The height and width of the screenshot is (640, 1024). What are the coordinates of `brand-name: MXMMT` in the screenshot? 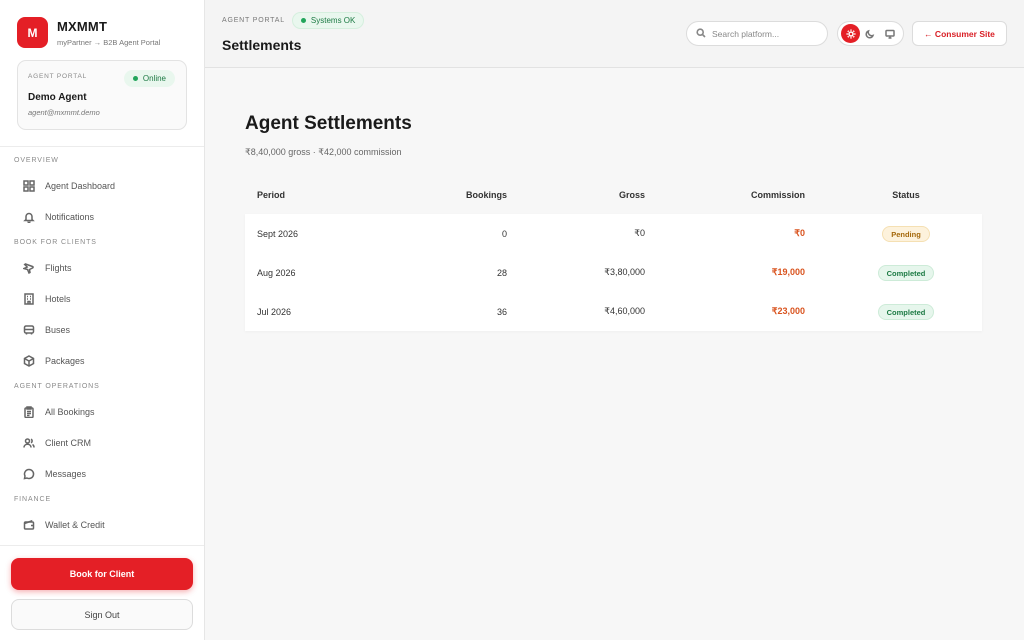 It's located at (82, 26).